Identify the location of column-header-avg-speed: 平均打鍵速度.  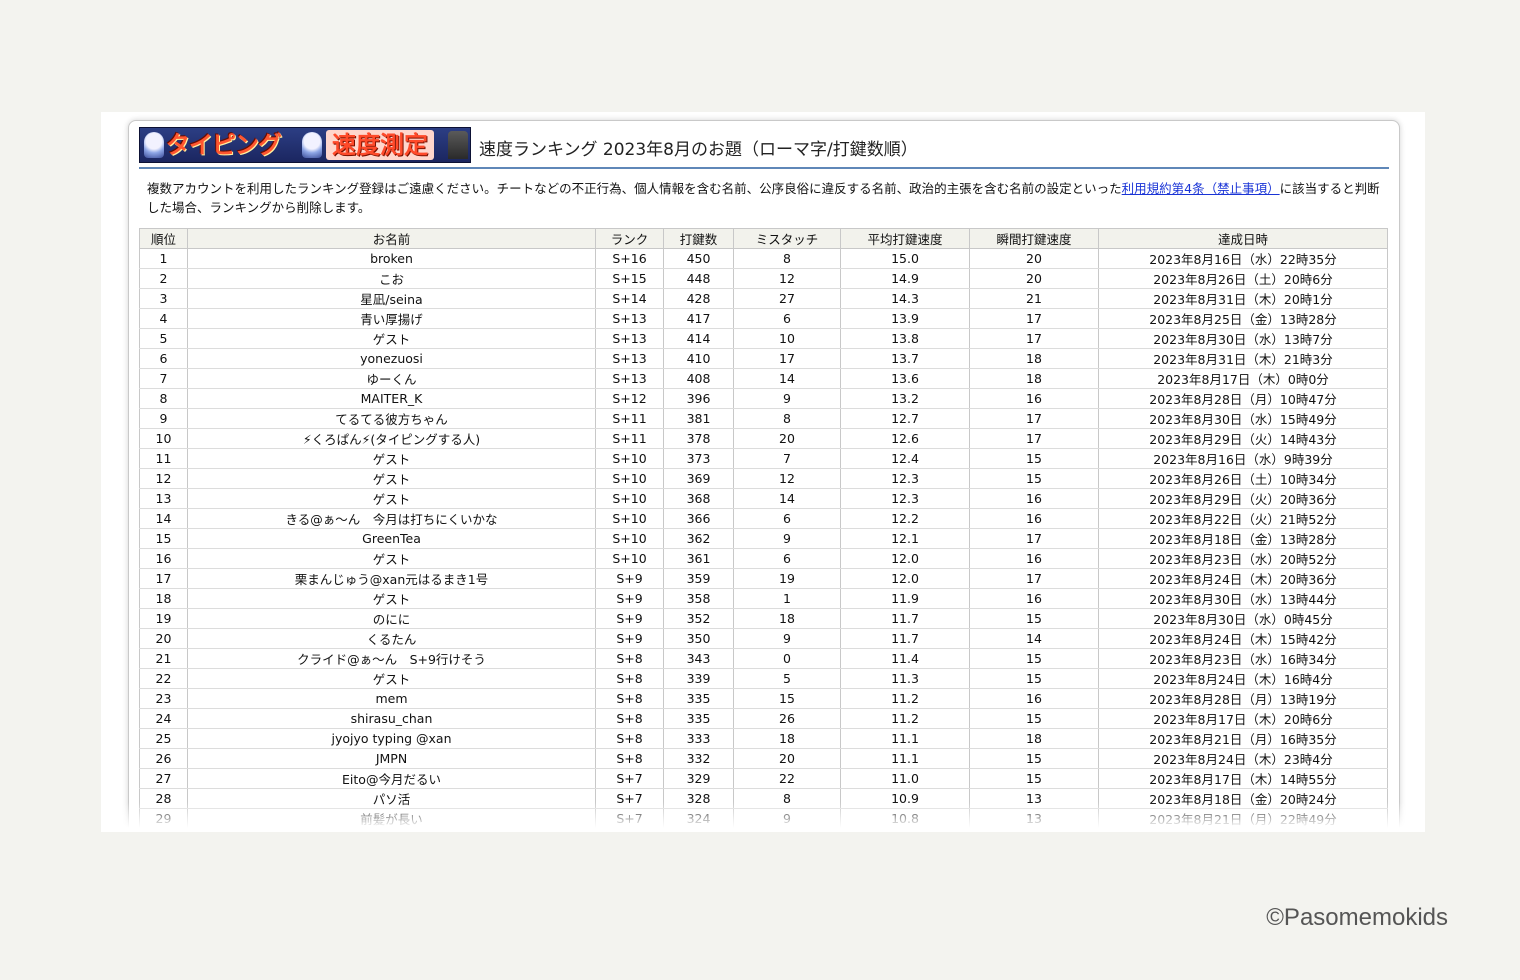
(905, 238).